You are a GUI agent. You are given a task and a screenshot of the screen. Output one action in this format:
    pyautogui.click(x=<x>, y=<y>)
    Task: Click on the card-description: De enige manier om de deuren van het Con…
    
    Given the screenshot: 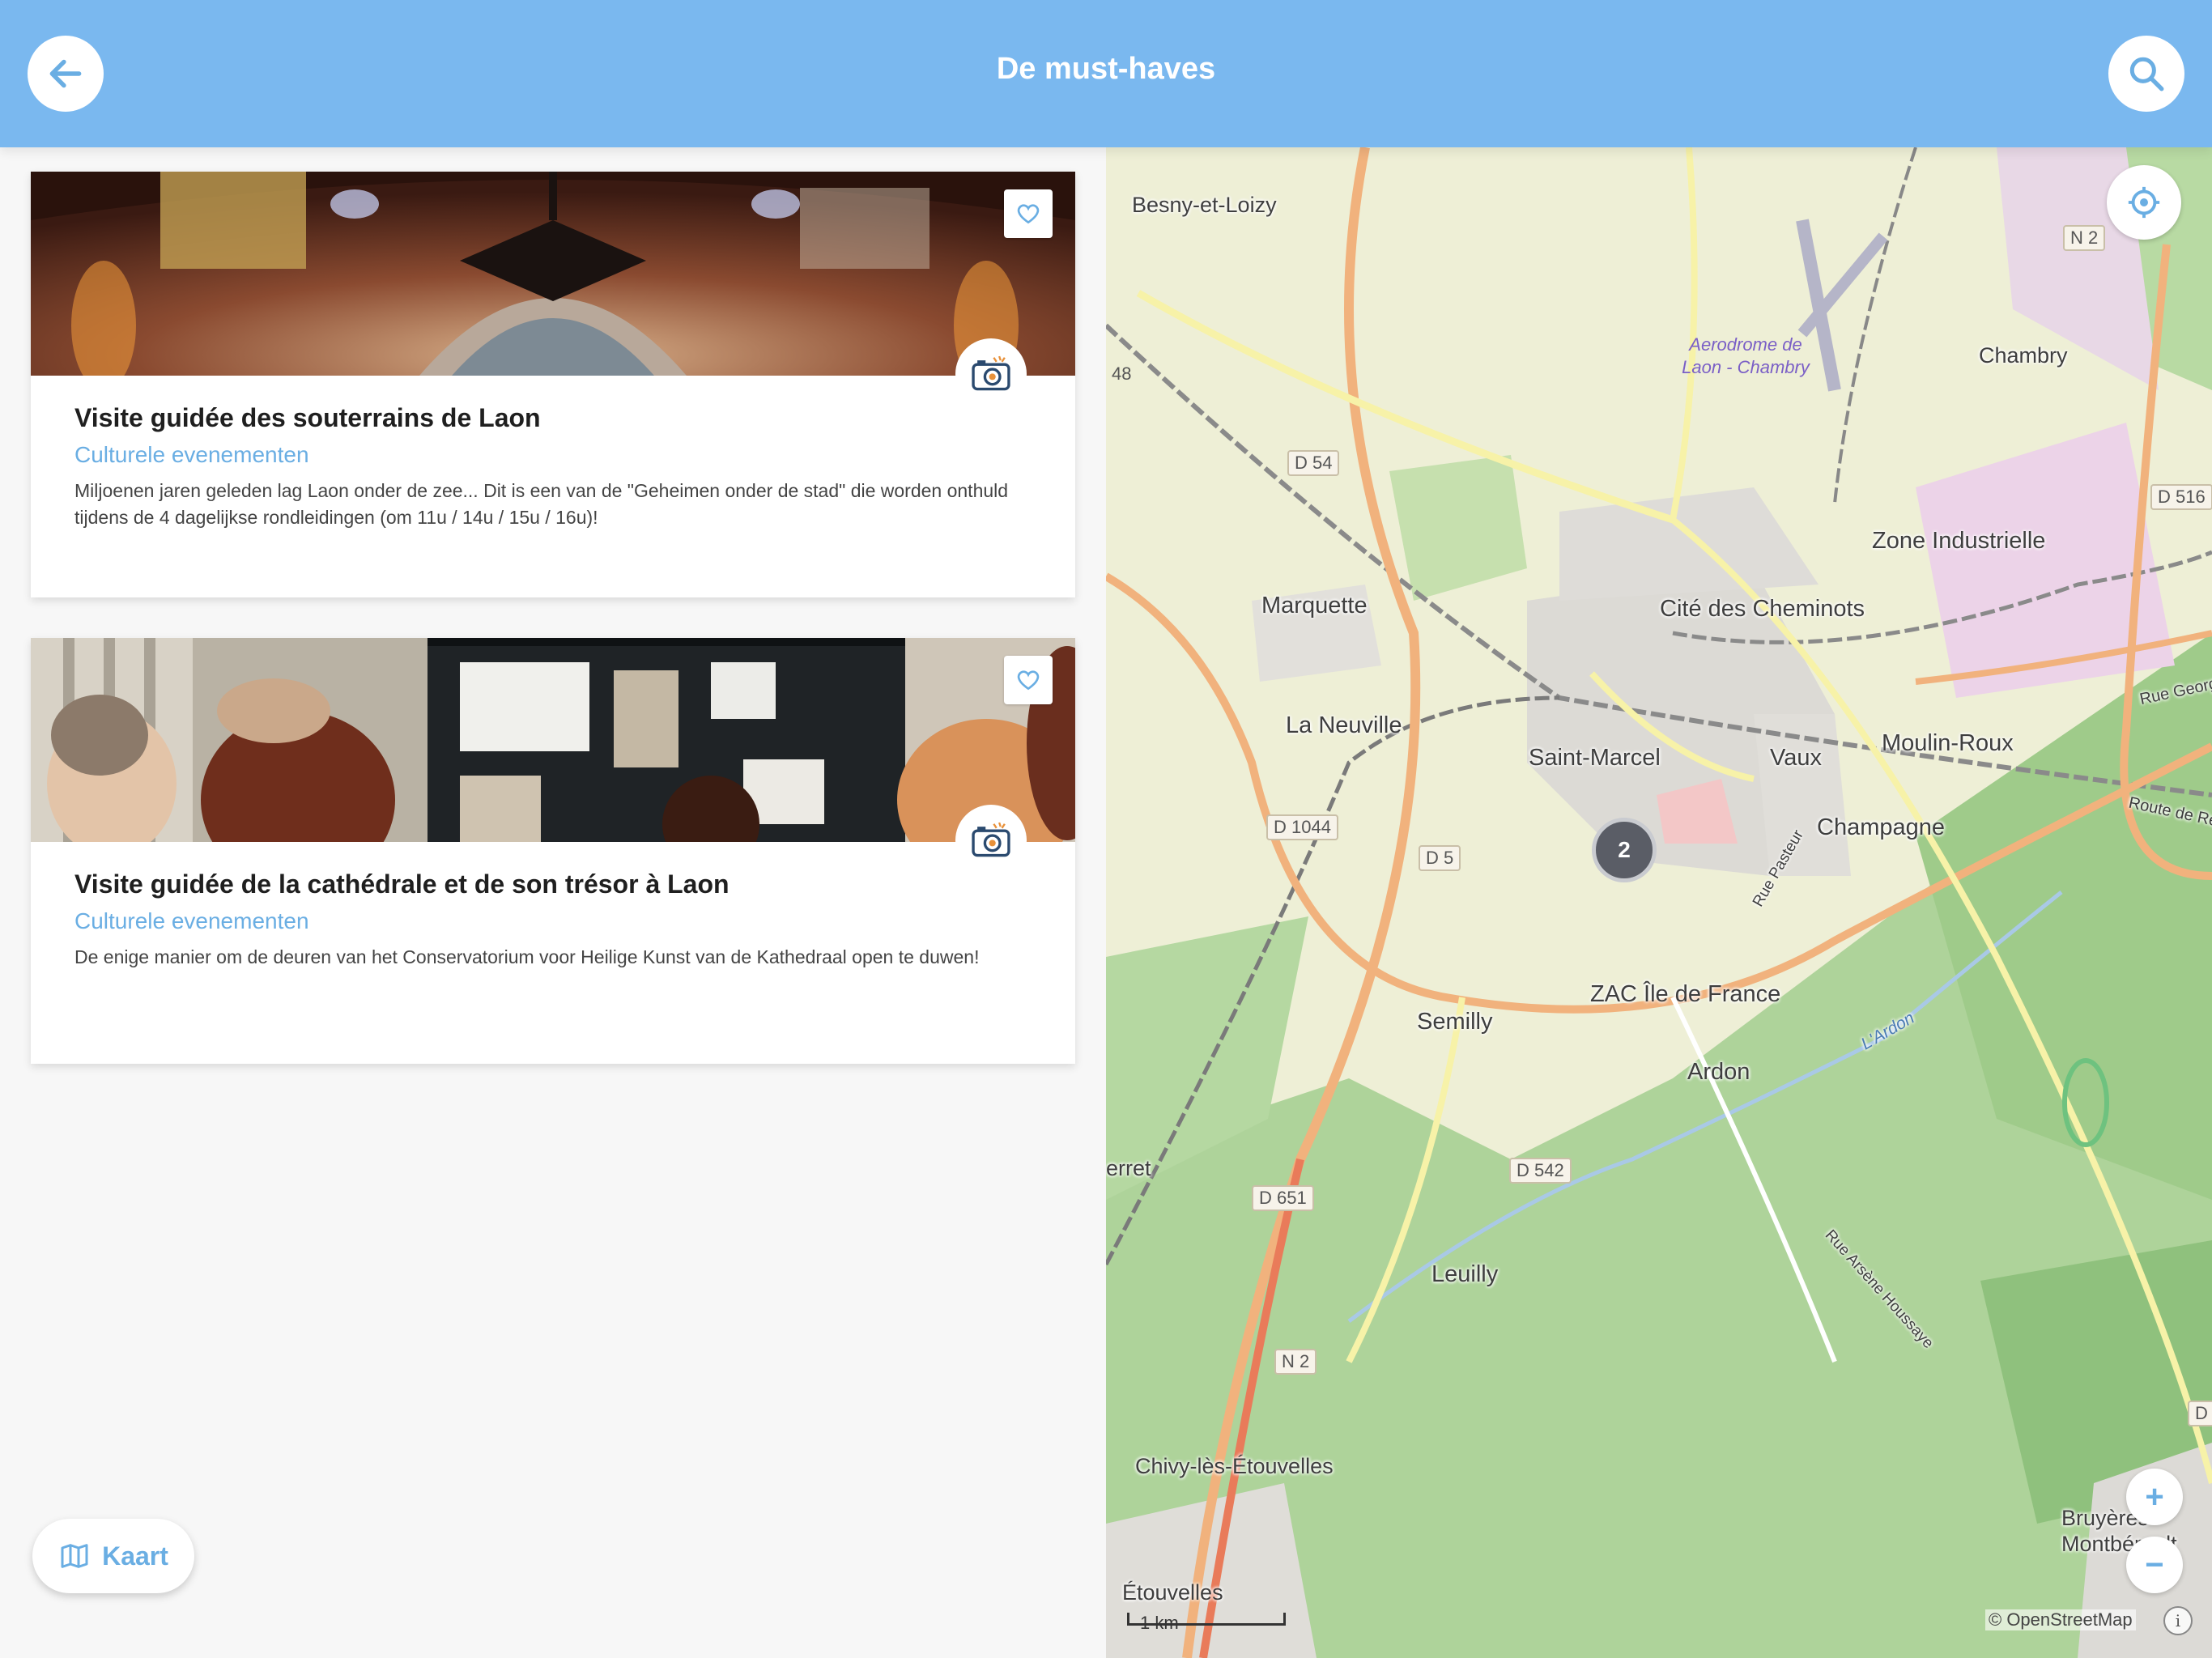 What is the action you would take?
    pyautogui.click(x=527, y=956)
    